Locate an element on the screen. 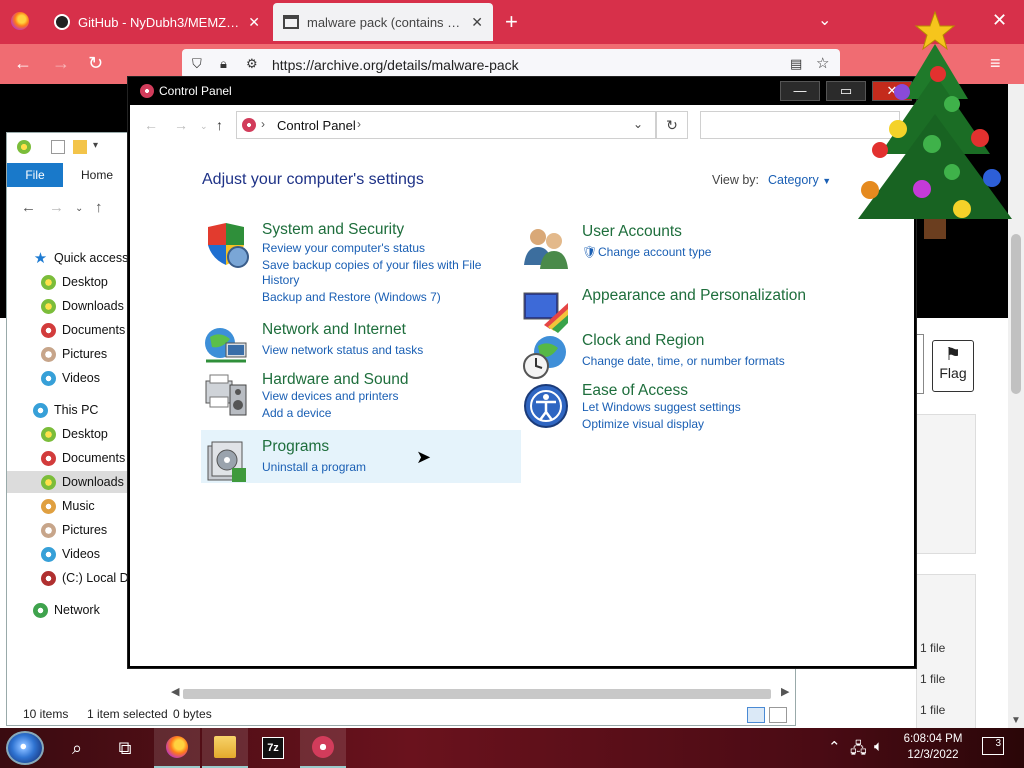  taskbar-control-panel is located at coordinates (323, 748).